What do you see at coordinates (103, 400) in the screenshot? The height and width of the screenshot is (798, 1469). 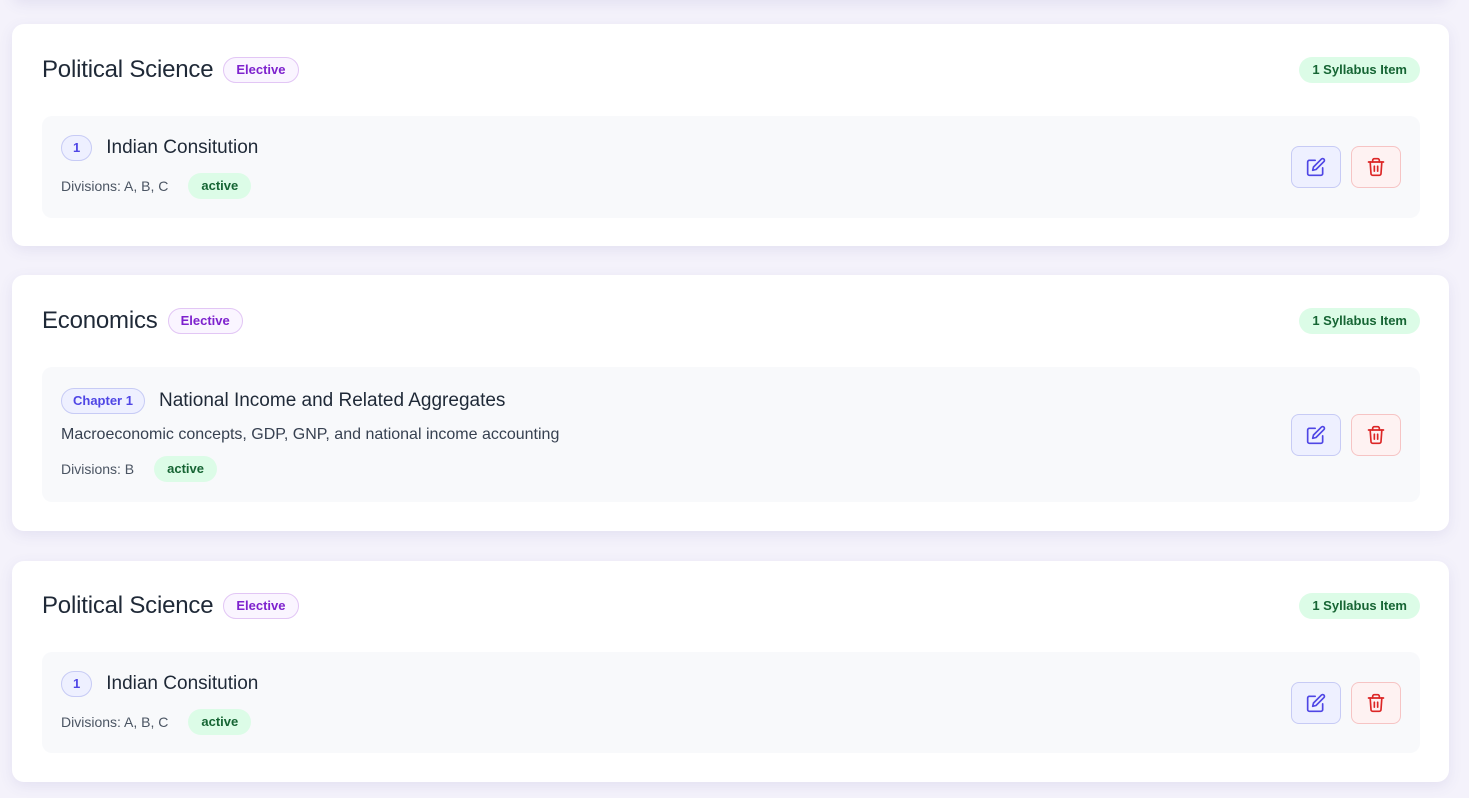 I see `item-chapter-badge: Chapter 1` at bounding box center [103, 400].